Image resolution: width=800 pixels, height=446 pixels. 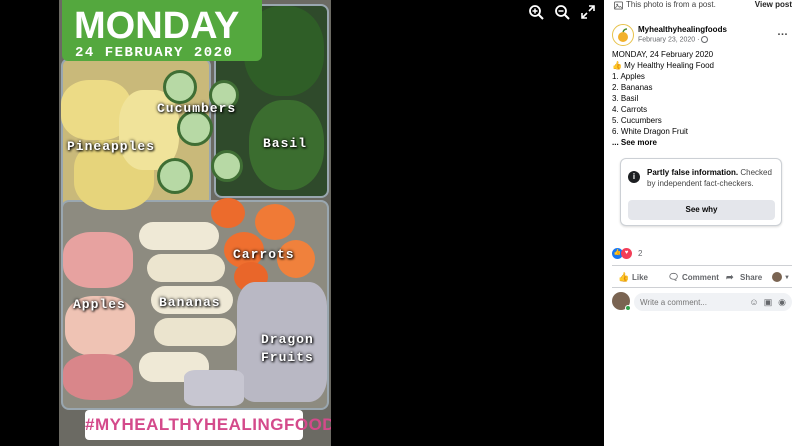 I want to click on emoji-icon: ☺, so click(x=754, y=302).